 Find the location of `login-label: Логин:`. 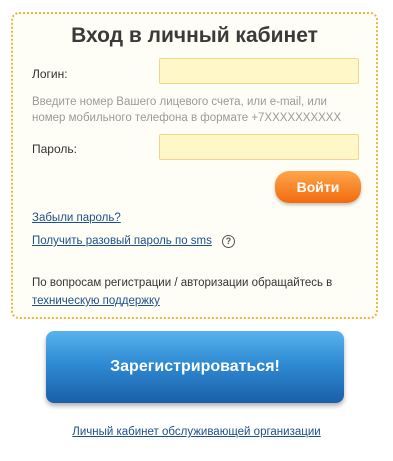

login-label: Логин: is located at coordinates (50, 74).